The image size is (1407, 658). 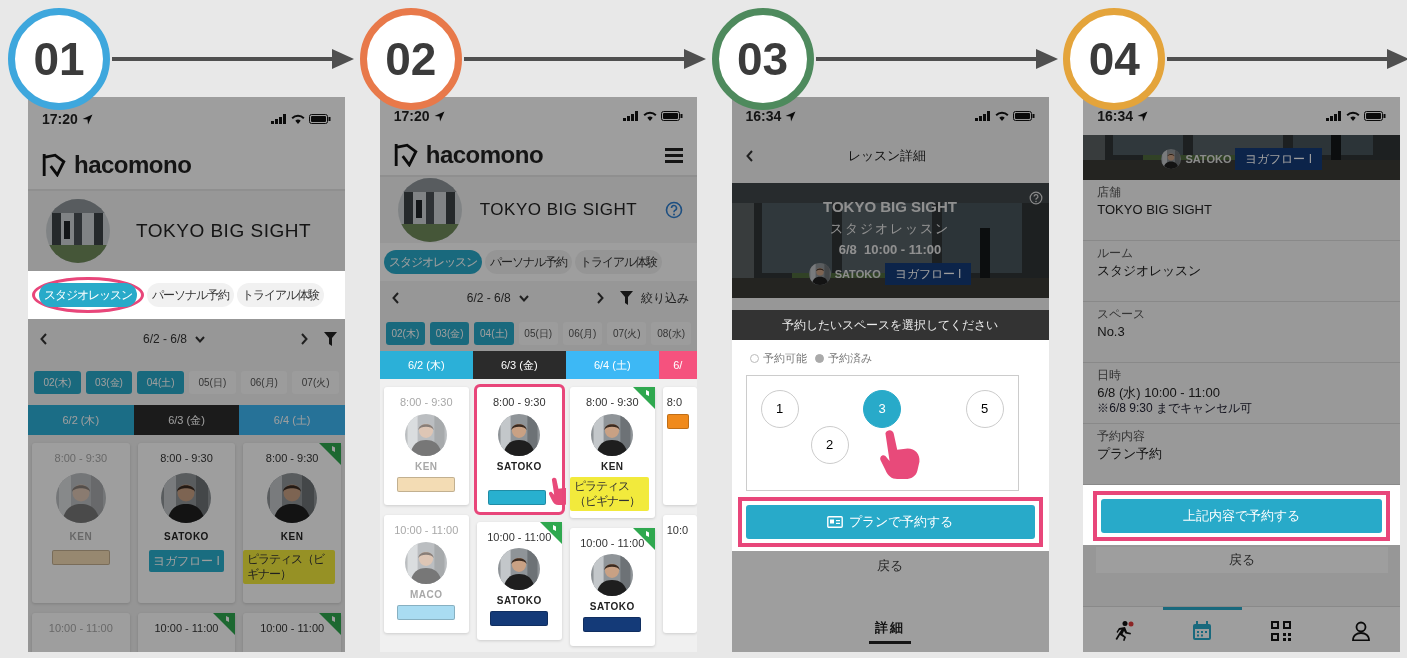 What do you see at coordinates (890, 325) in the screenshot?
I see `instruction-banner: 予約したいスペースを選択してください` at bounding box center [890, 325].